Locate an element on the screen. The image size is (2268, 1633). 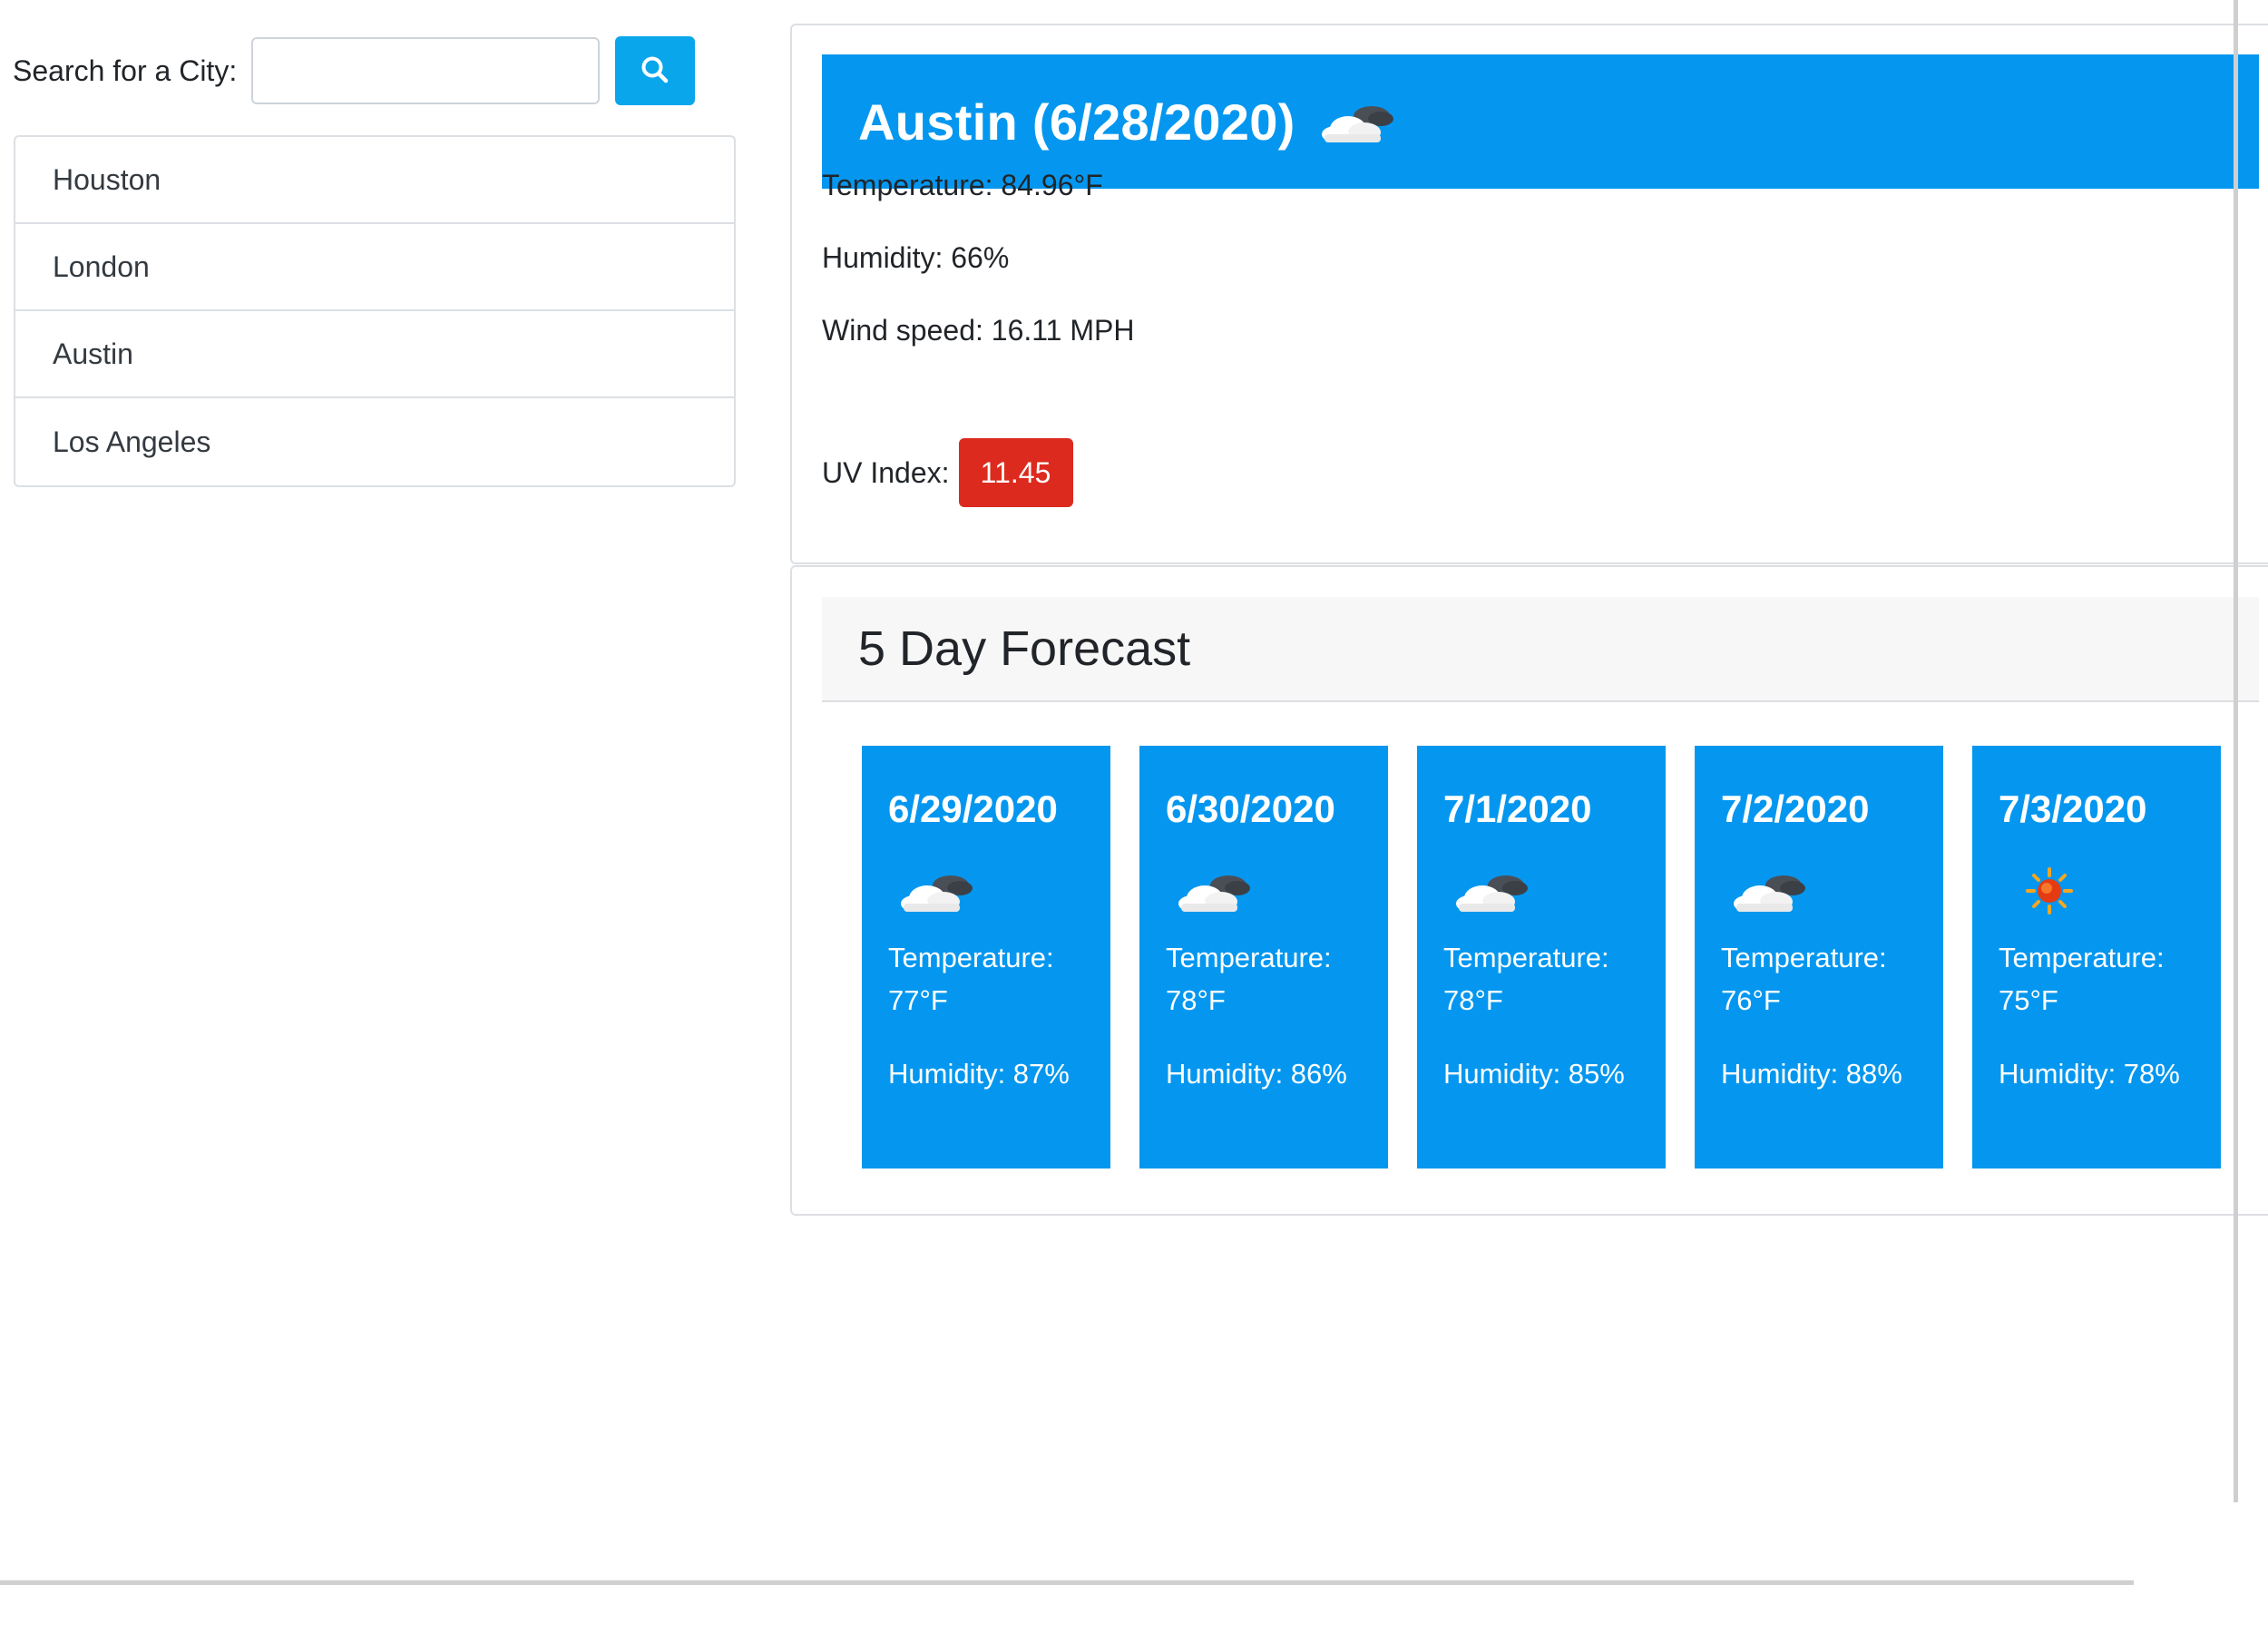
history-item-london: London is located at coordinates (374, 267).